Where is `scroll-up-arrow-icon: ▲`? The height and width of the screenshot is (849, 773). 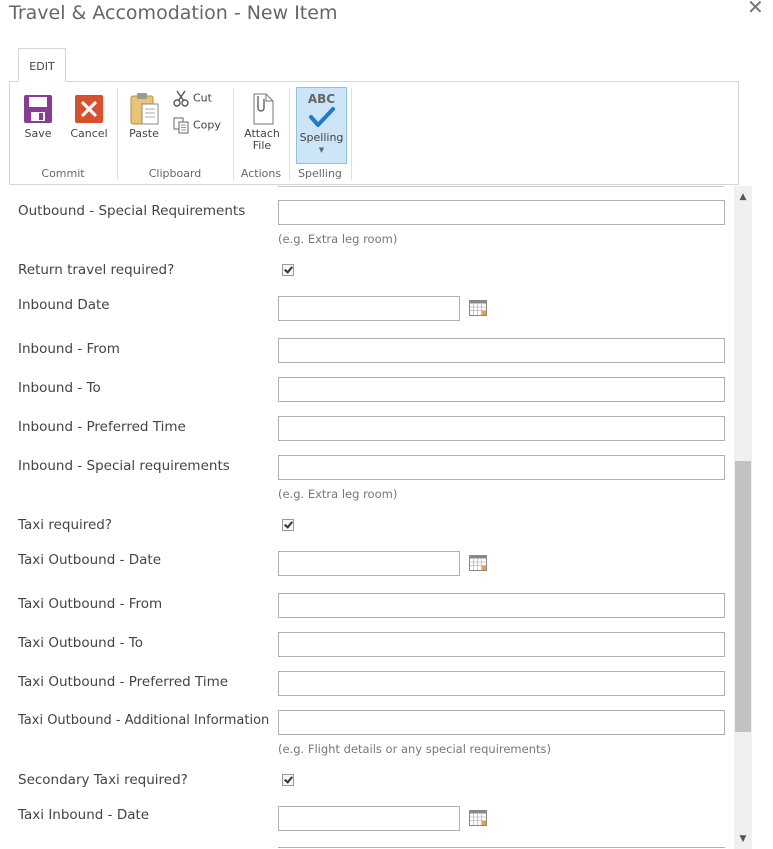 scroll-up-arrow-icon: ▲ is located at coordinates (743, 197).